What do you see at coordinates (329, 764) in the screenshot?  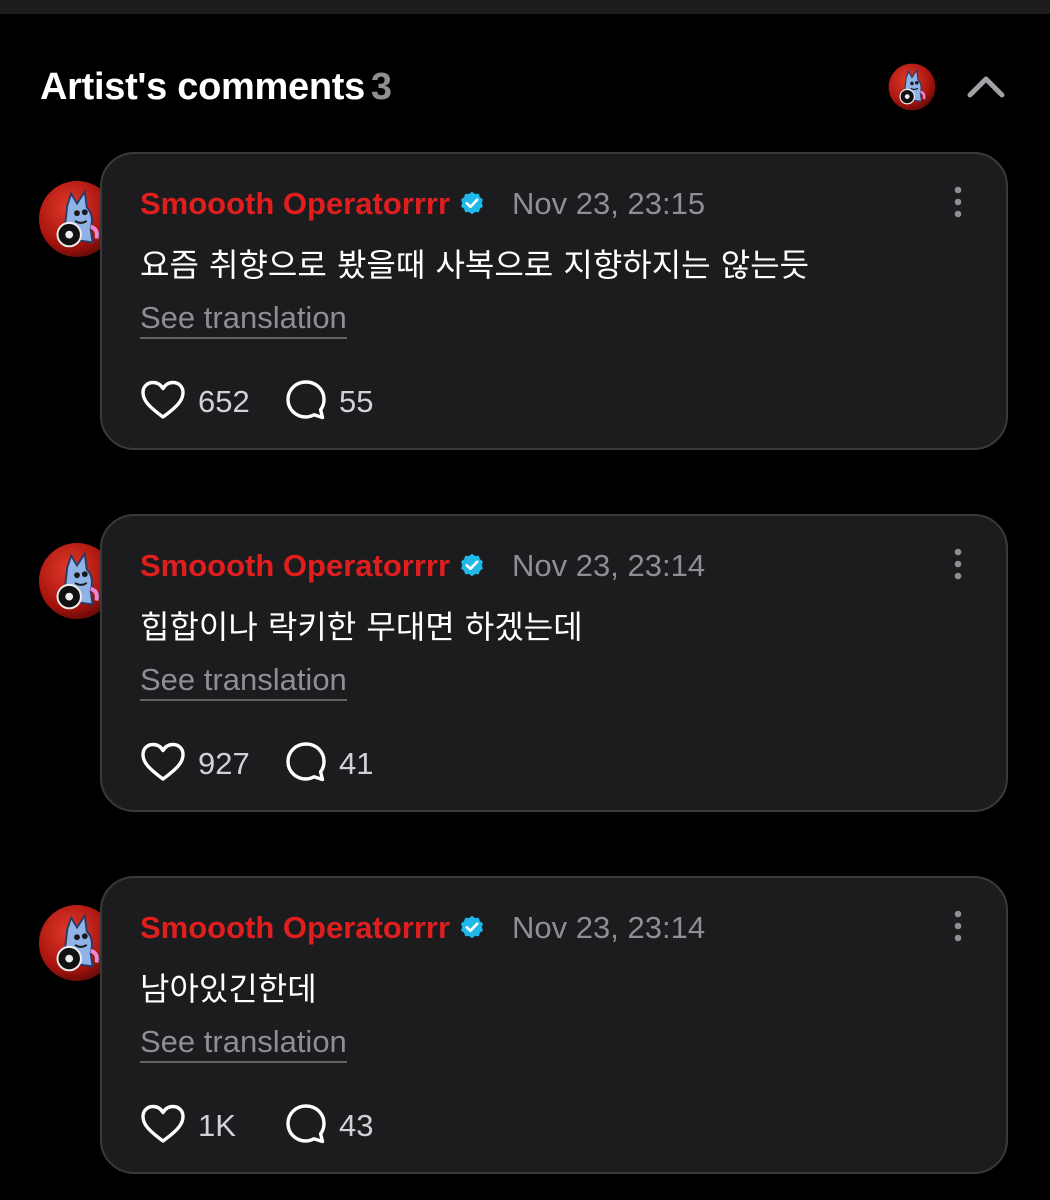 I see `reply-button: 41` at bounding box center [329, 764].